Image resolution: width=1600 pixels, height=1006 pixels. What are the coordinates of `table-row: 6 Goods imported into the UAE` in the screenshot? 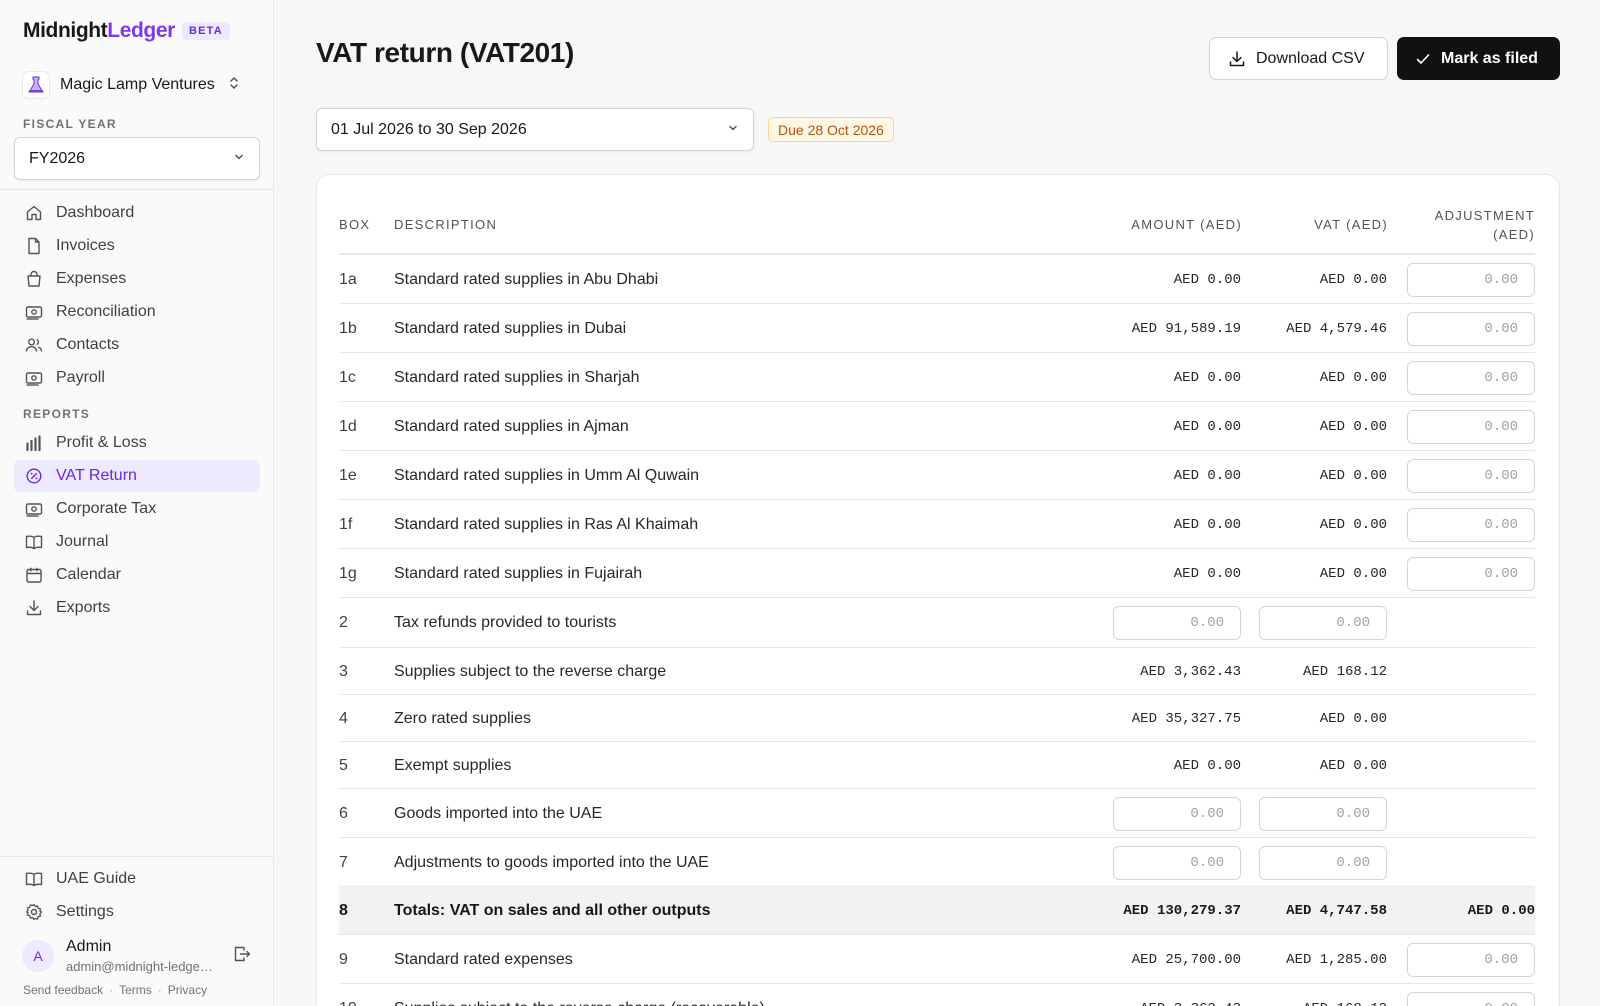 It's located at (937, 813).